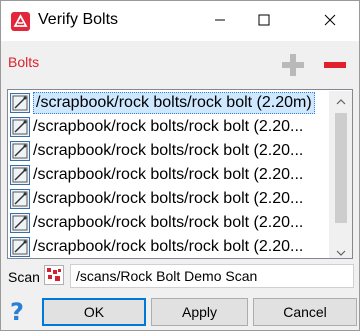  I want to click on plus-icon, so click(293, 67).